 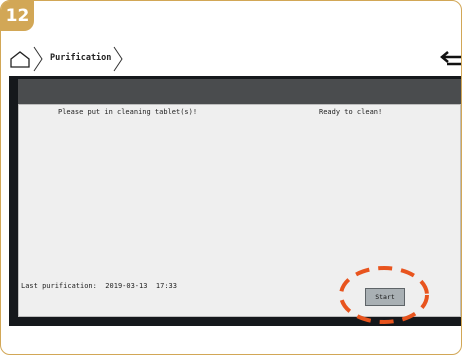 What do you see at coordinates (384, 295) in the screenshot?
I see `highlight-circle` at bounding box center [384, 295].